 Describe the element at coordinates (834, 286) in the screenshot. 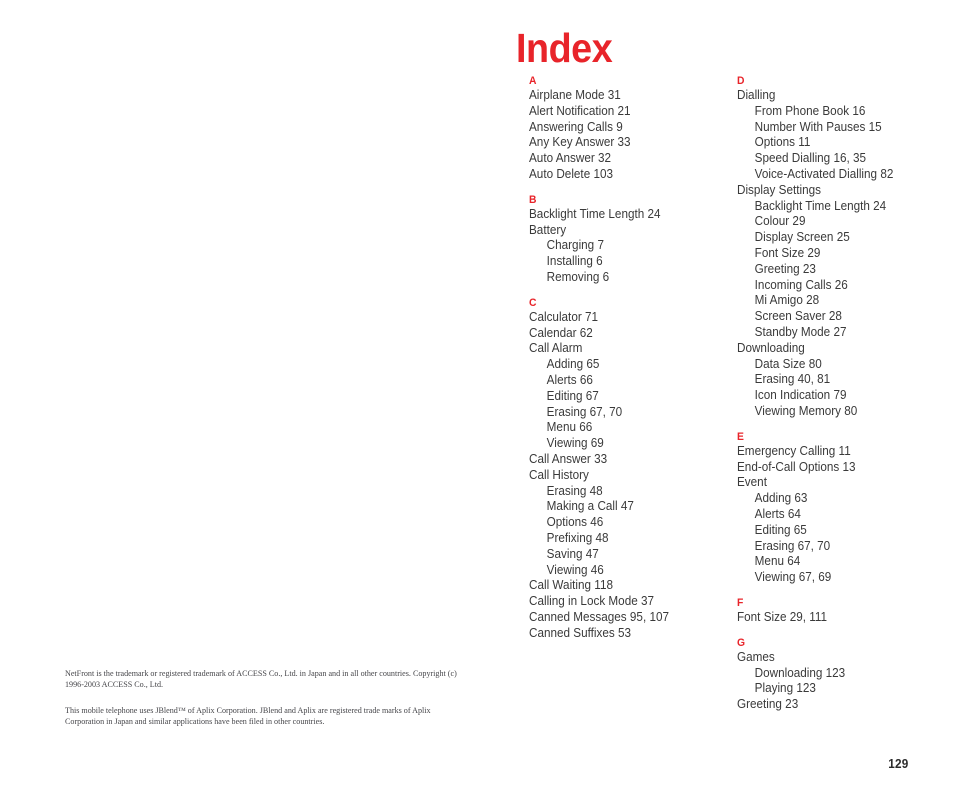

I see `index-subentry: Incoming Calls 26` at that location.